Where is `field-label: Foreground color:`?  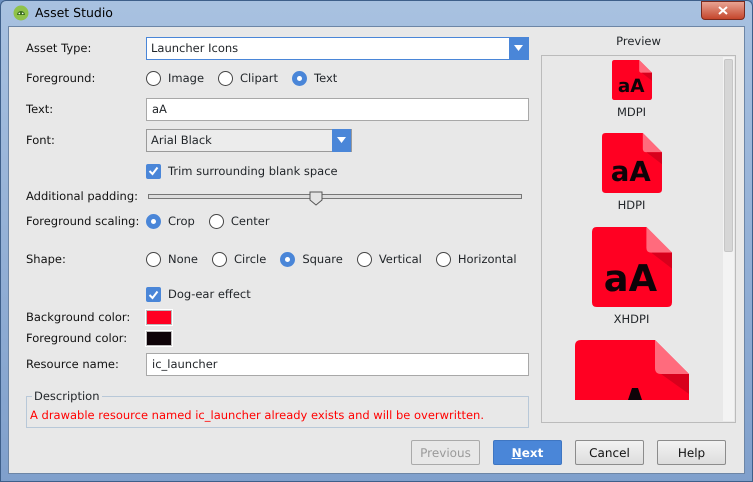
field-label: Foreground color: is located at coordinates (77, 338).